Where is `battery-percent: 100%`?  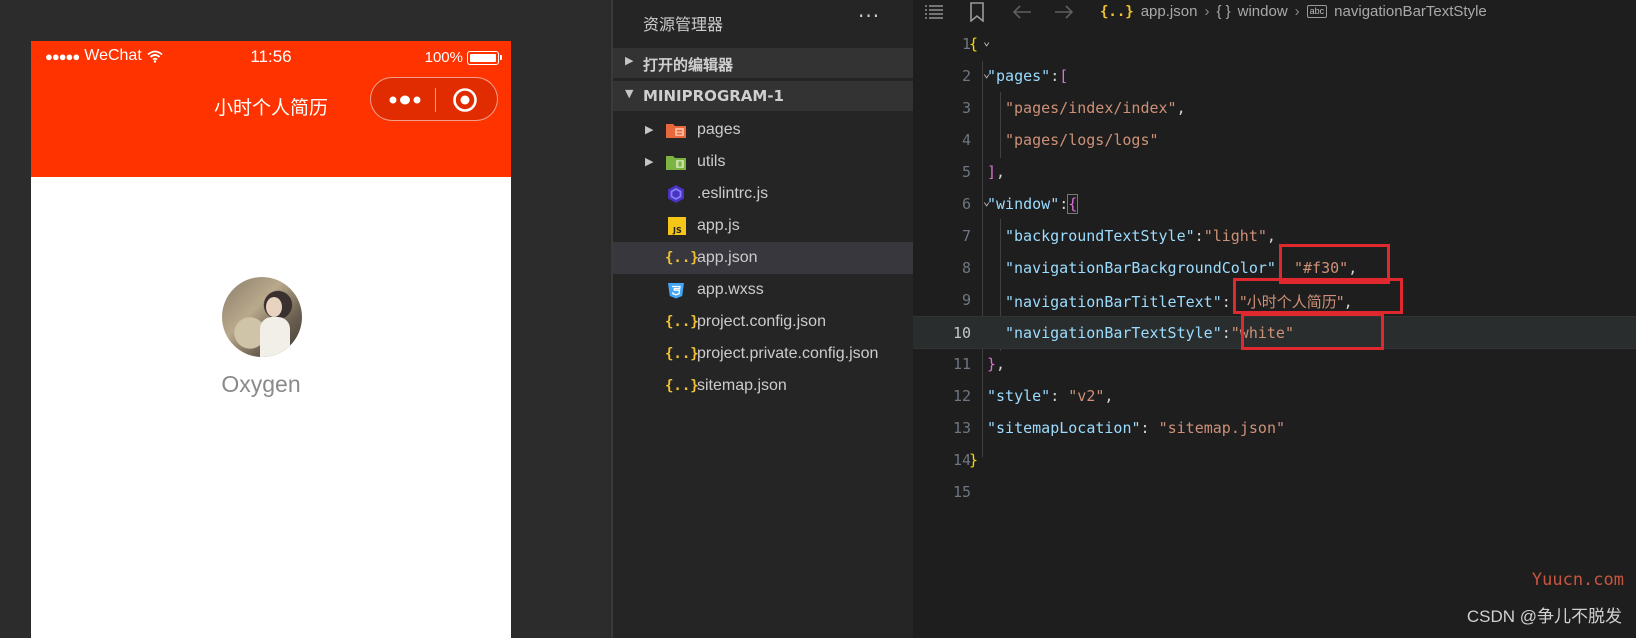 battery-percent: 100% is located at coordinates (443, 57).